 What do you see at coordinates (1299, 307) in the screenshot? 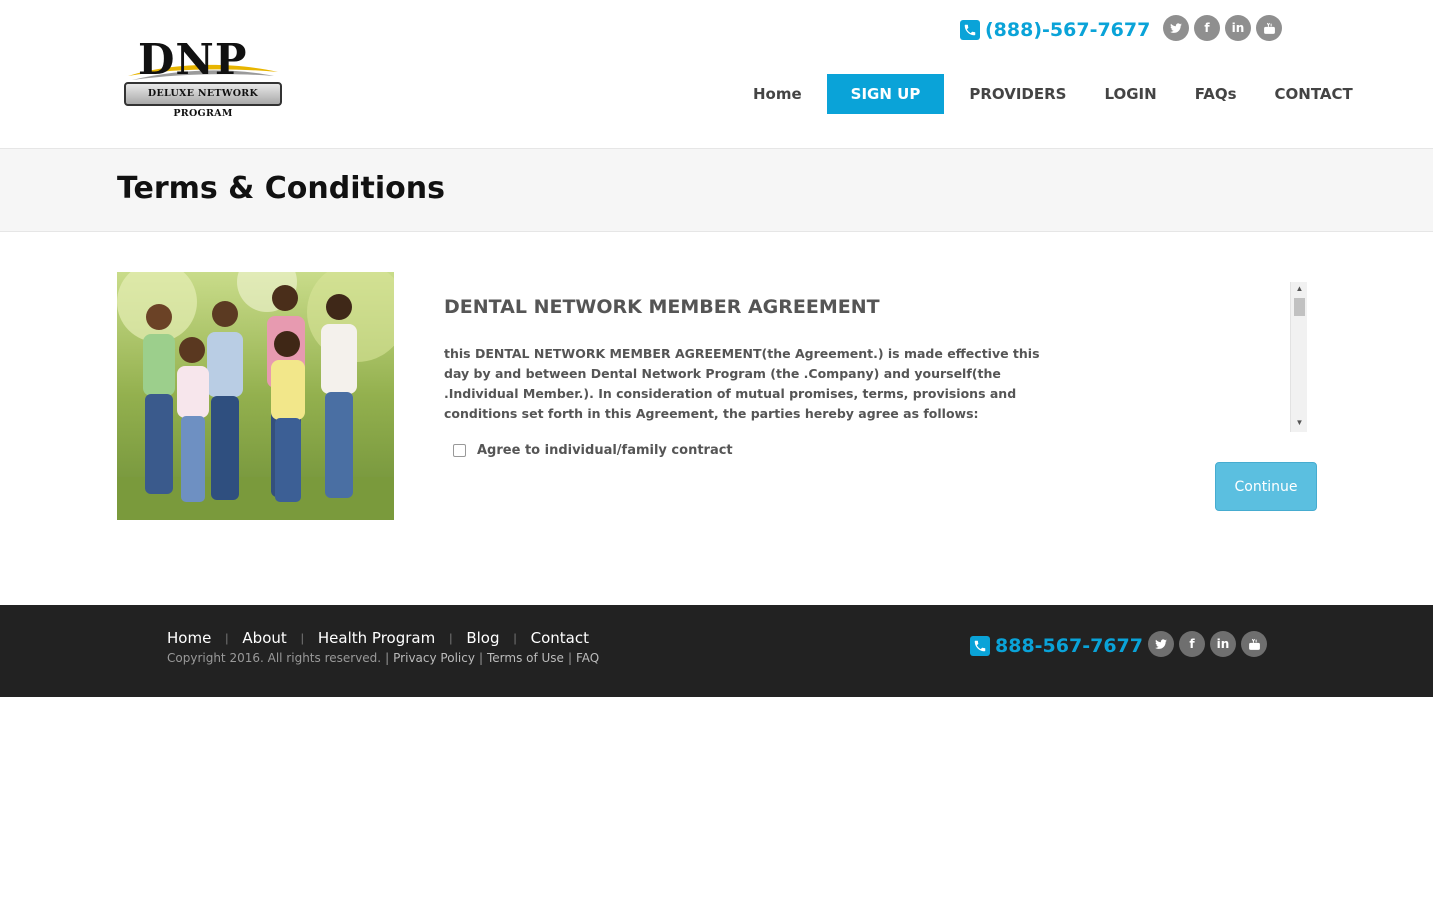
I see `scroll-thumb` at bounding box center [1299, 307].